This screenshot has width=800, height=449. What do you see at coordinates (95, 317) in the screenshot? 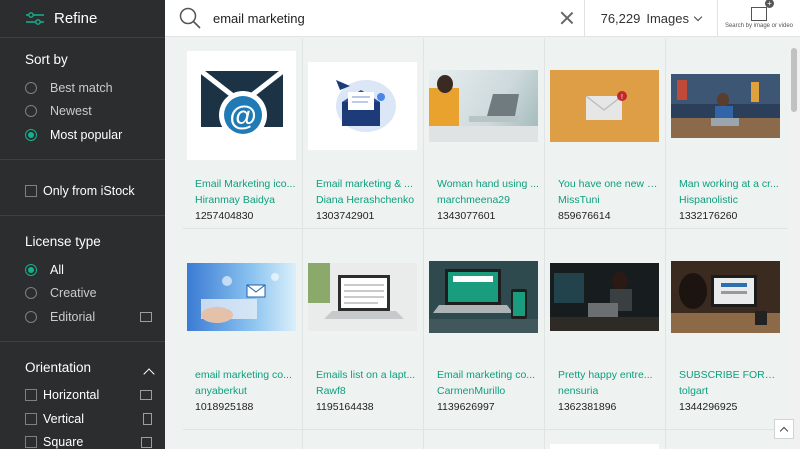
I see `license-editorial: Editorial` at bounding box center [95, 317].